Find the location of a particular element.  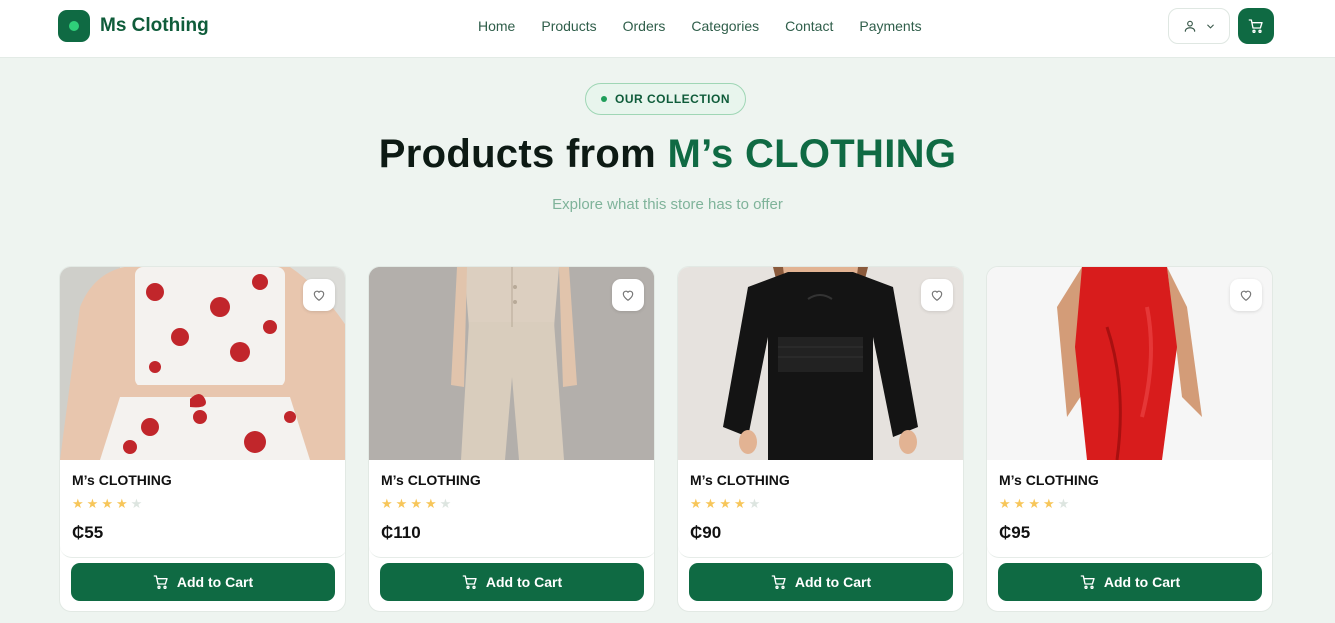

nav-orders: Orders is located at coordinates (644, 26).